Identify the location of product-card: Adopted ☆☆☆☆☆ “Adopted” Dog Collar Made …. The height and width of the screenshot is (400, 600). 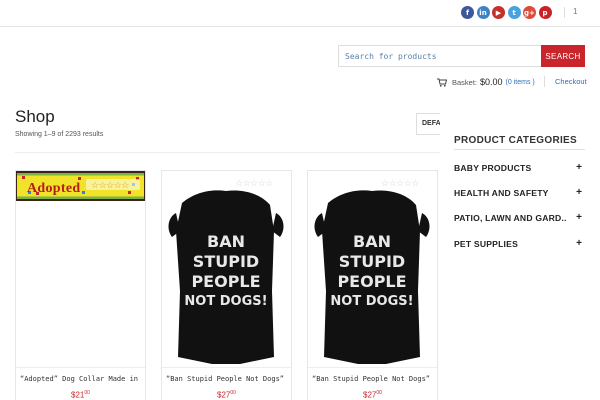
(80, 285).